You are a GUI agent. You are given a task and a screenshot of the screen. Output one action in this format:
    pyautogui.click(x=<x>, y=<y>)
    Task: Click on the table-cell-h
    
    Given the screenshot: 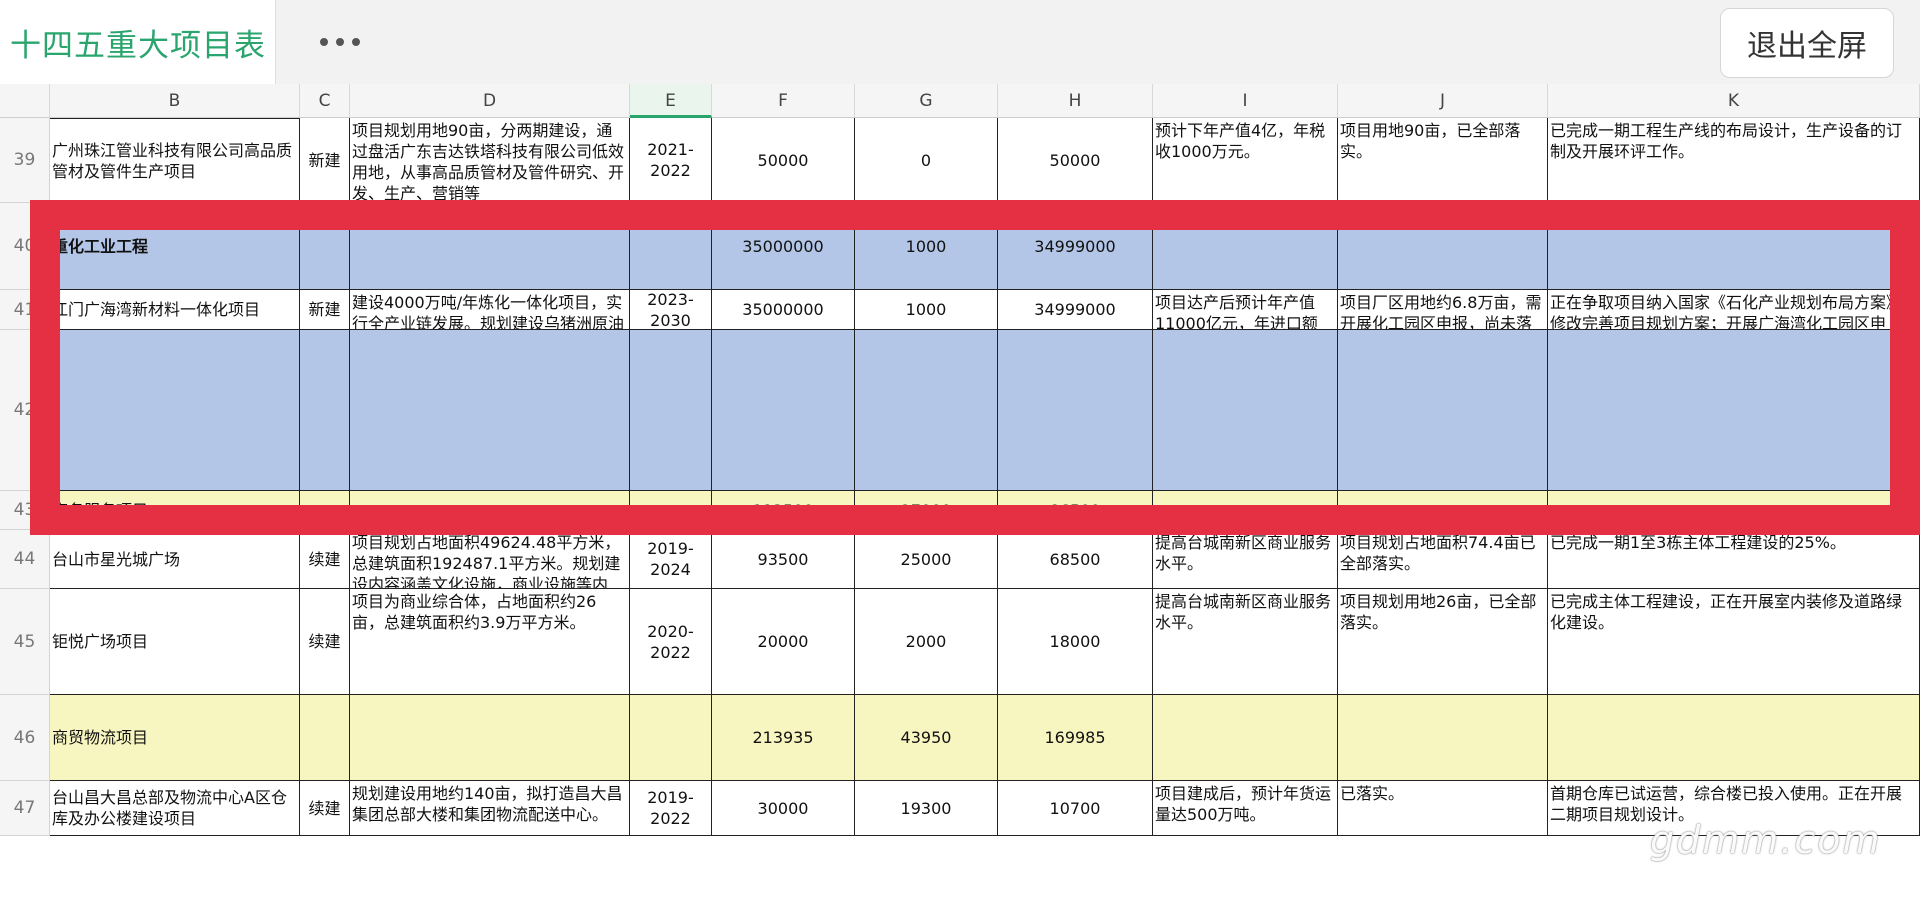 What is the action you would take?
    pyautogui.click(x=1075, y=410)
    